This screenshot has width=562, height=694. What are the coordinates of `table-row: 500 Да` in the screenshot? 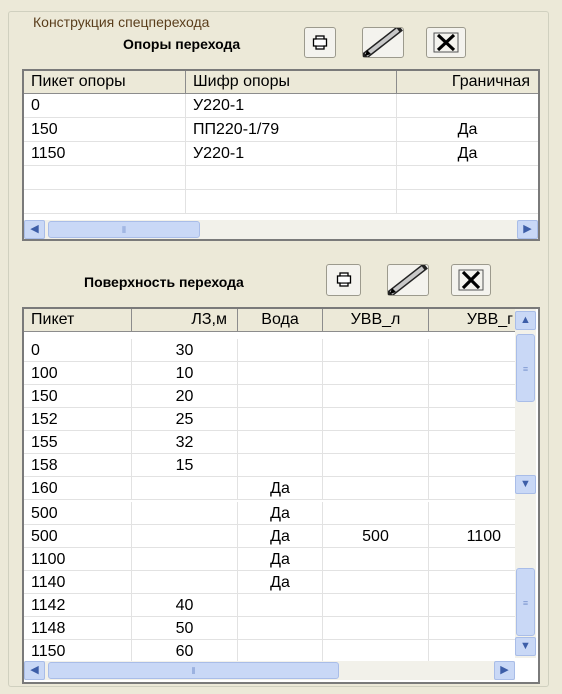 It's located at (269, 513).